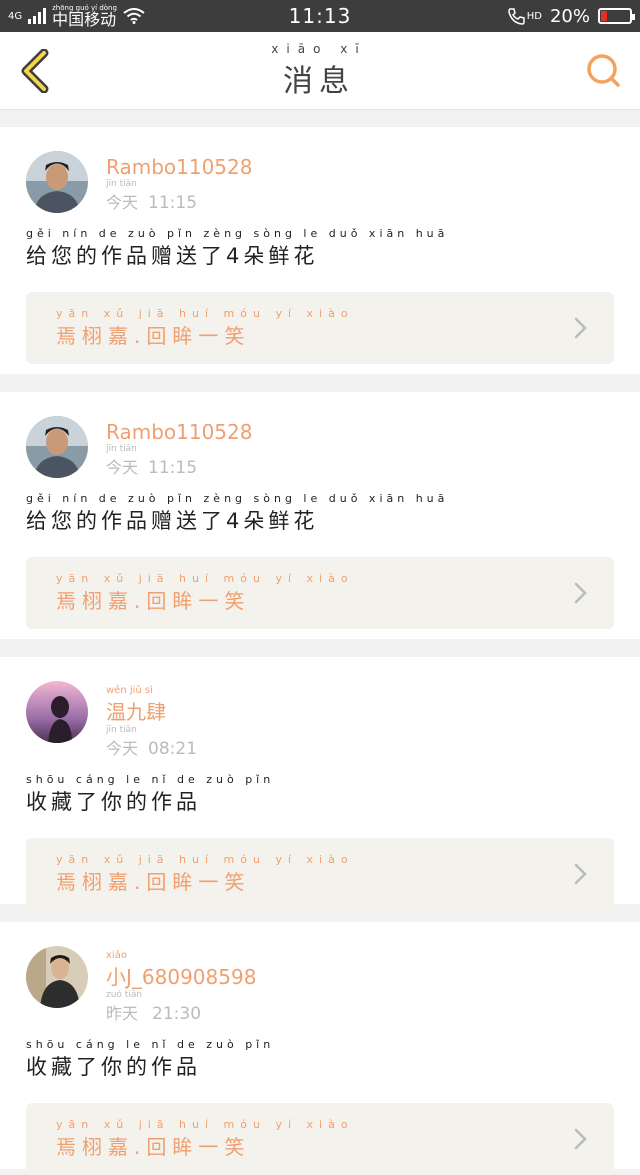  Describe the element at coordinates (15, 16) in the screenshot. I see `network-type: 4G` at that location.